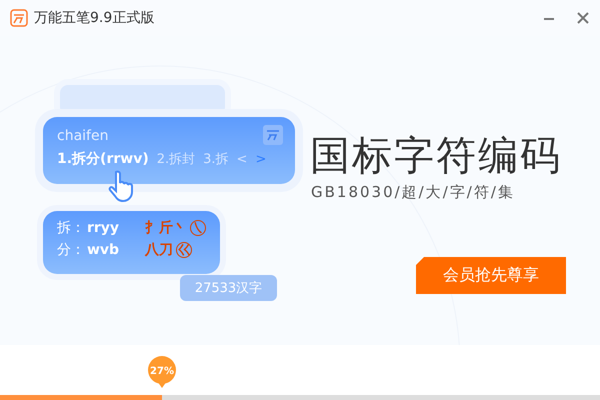 The image size is (600, 400). I want to click on wubi-code: rryy, so click(103, 228).